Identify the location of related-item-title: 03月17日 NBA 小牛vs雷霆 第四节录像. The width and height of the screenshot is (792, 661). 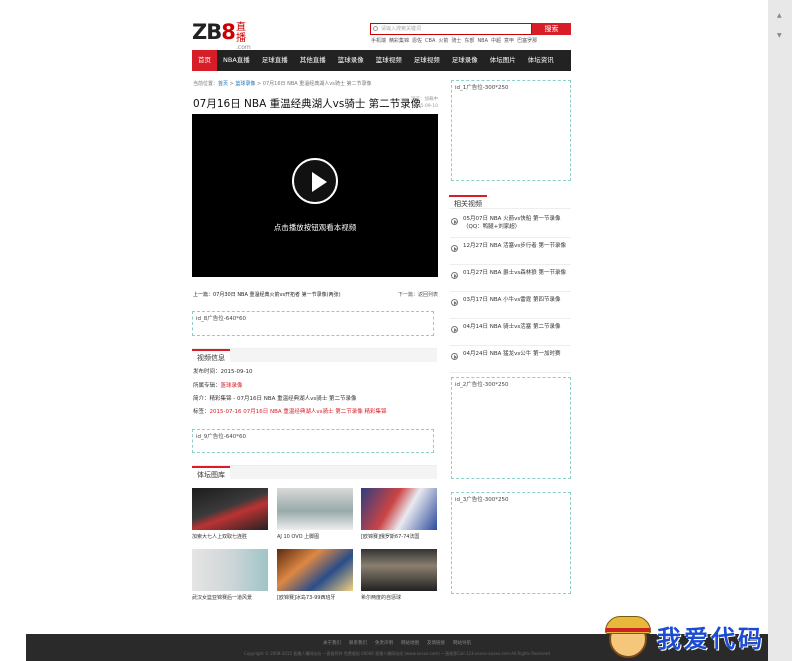
(512, 300).